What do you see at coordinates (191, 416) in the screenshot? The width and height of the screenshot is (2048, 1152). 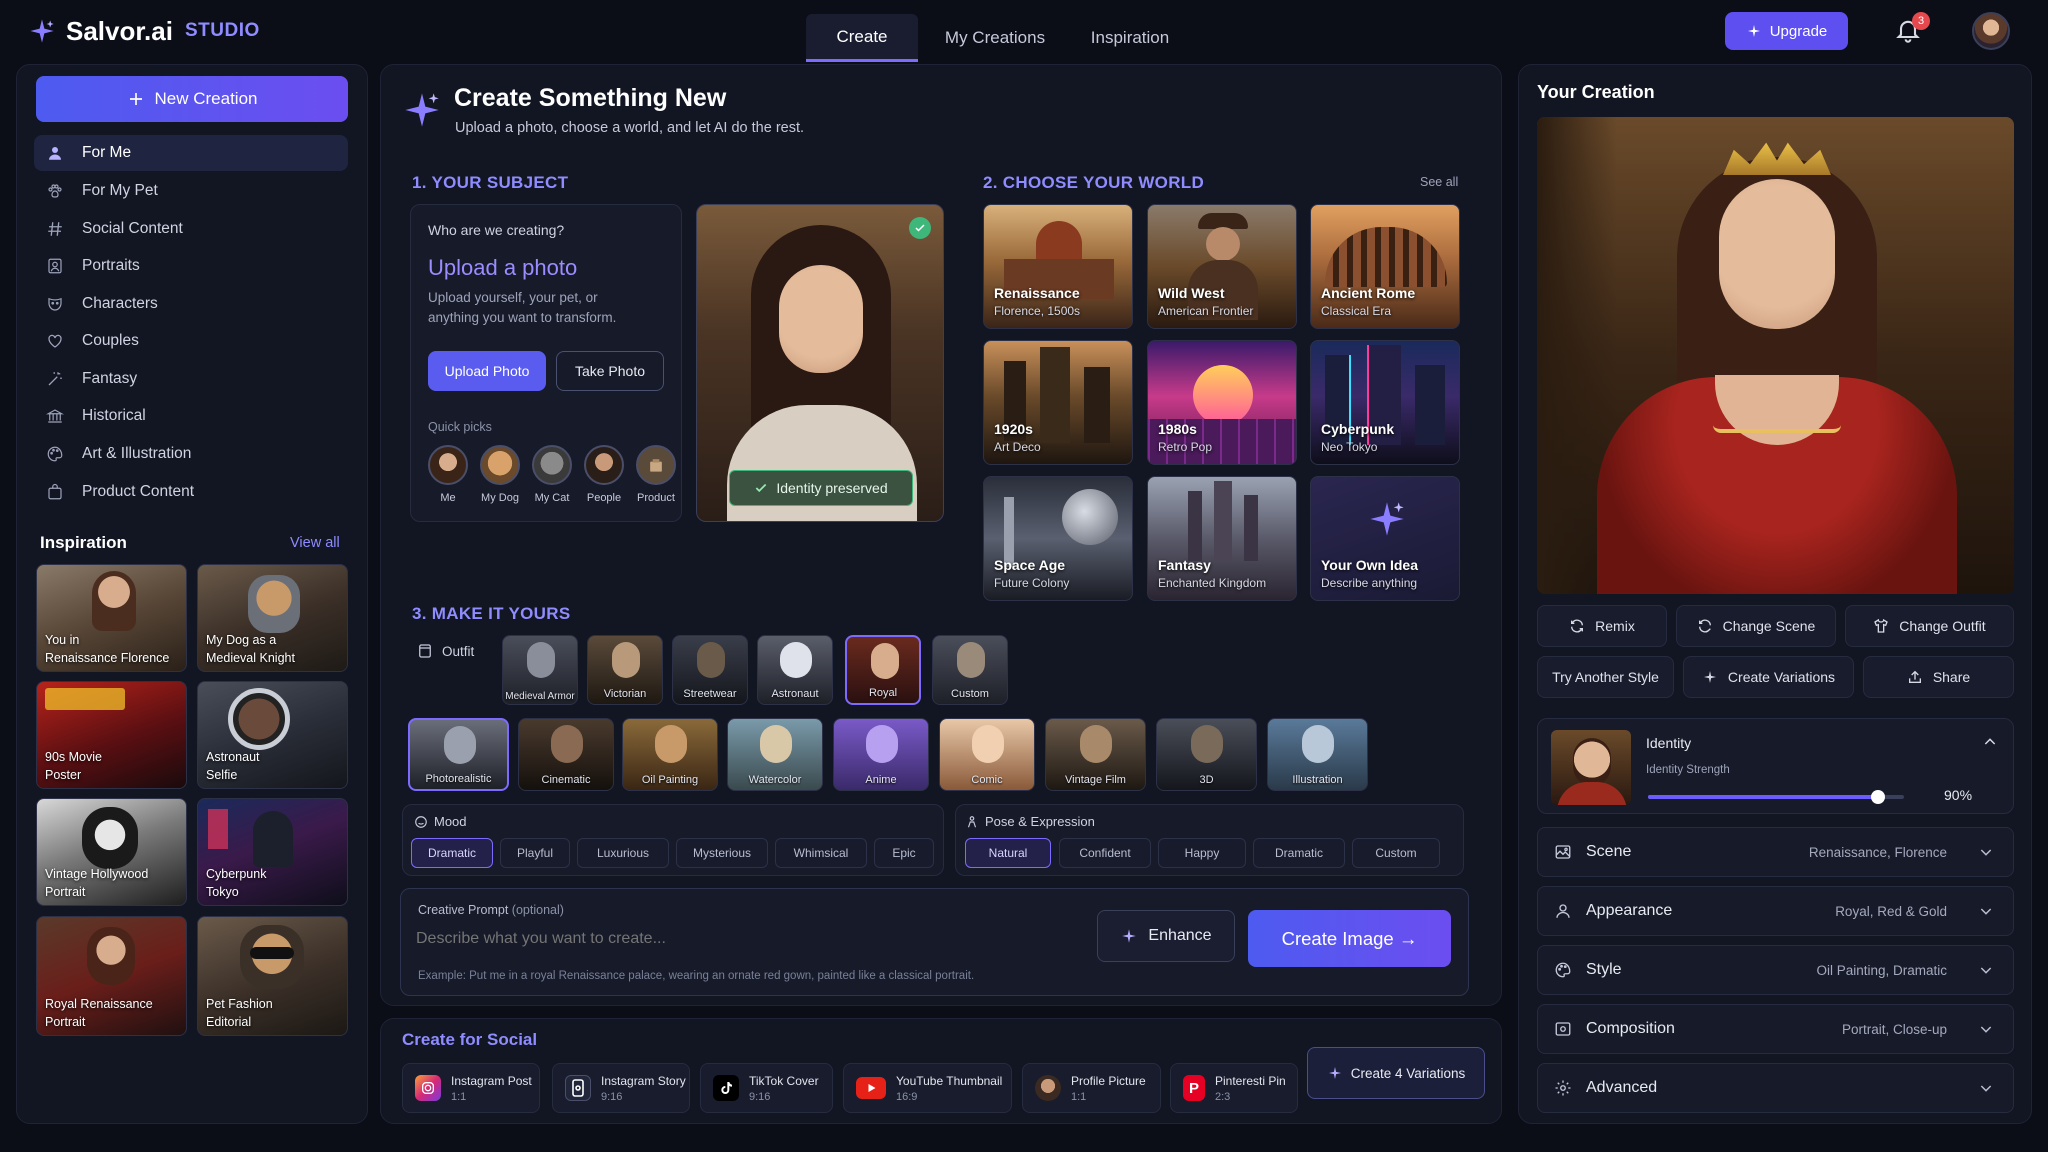 I see `sidebar-item-historical: Historical` at bounding box center [191, 416].